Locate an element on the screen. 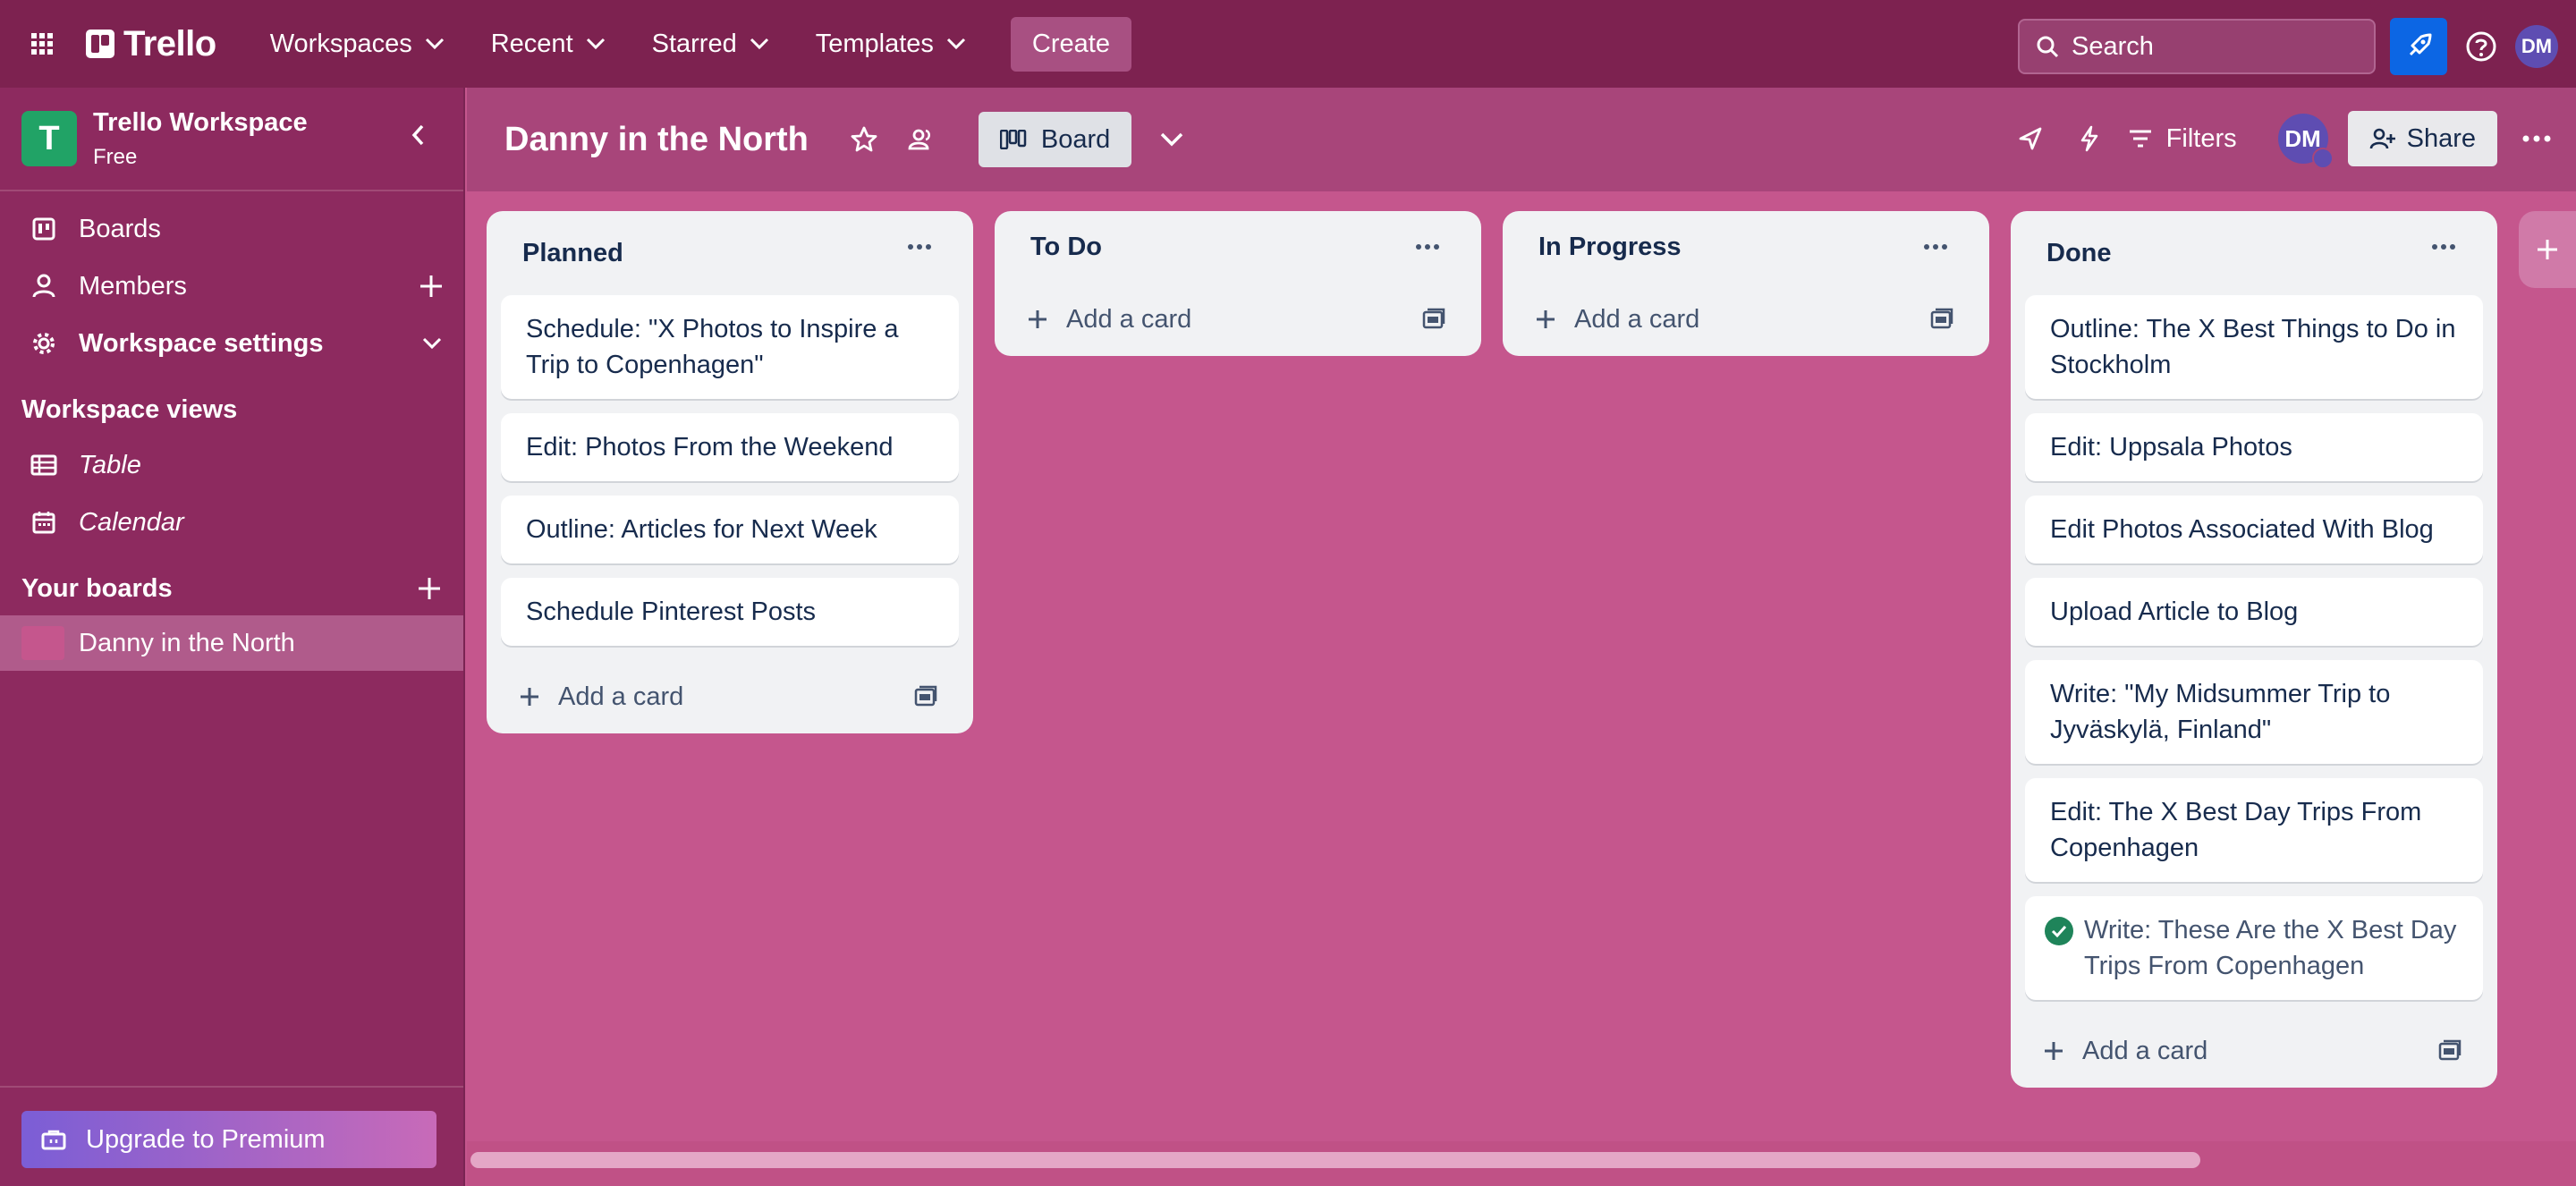 The image size is (2576, 1186). app-switcher-icon is located at coordinates (42, 43).